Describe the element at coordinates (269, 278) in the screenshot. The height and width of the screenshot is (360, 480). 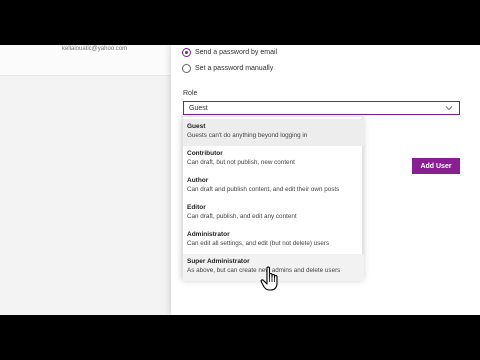
I see `hand-pointer-icon` at that location.